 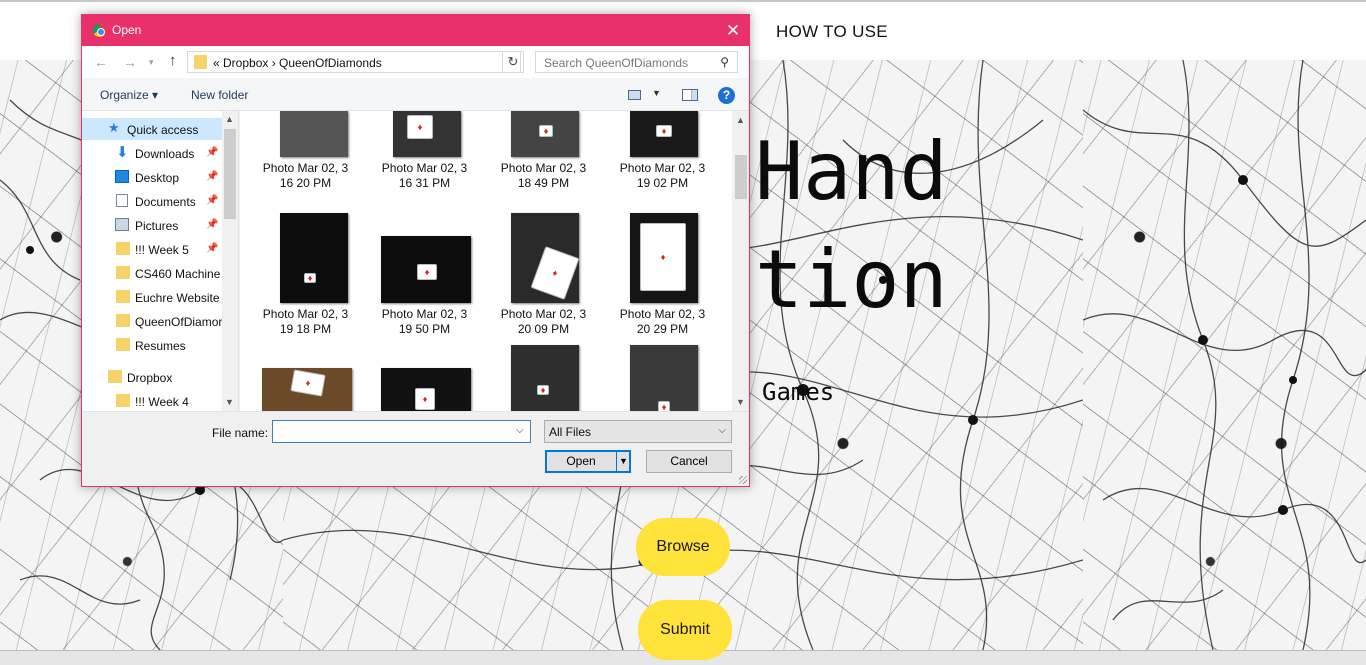 What do you see at coordinates (689, 461) in the screenshot?
I see `cancel-button: Cancel` at bounding box center [689, 461].